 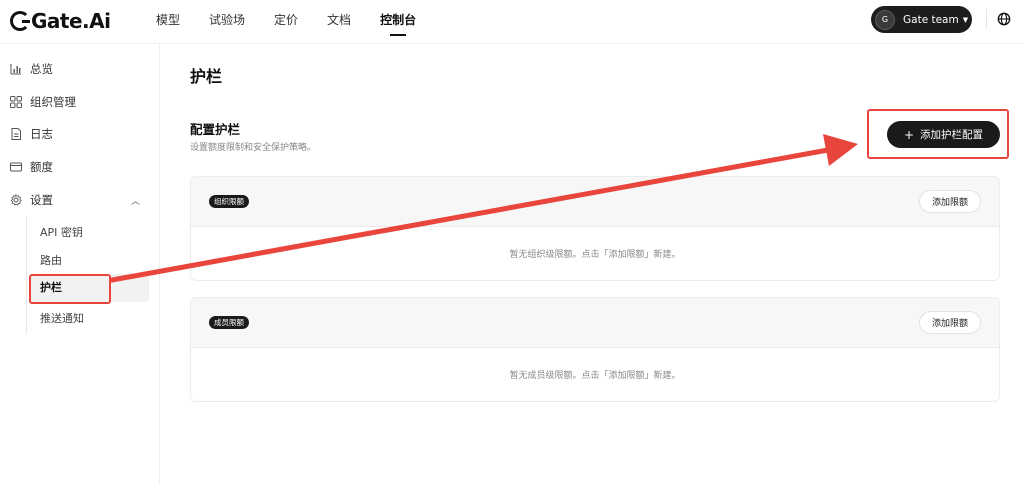 I want to click on sidebar-item-label: 设置, so click(x=41, y=200).